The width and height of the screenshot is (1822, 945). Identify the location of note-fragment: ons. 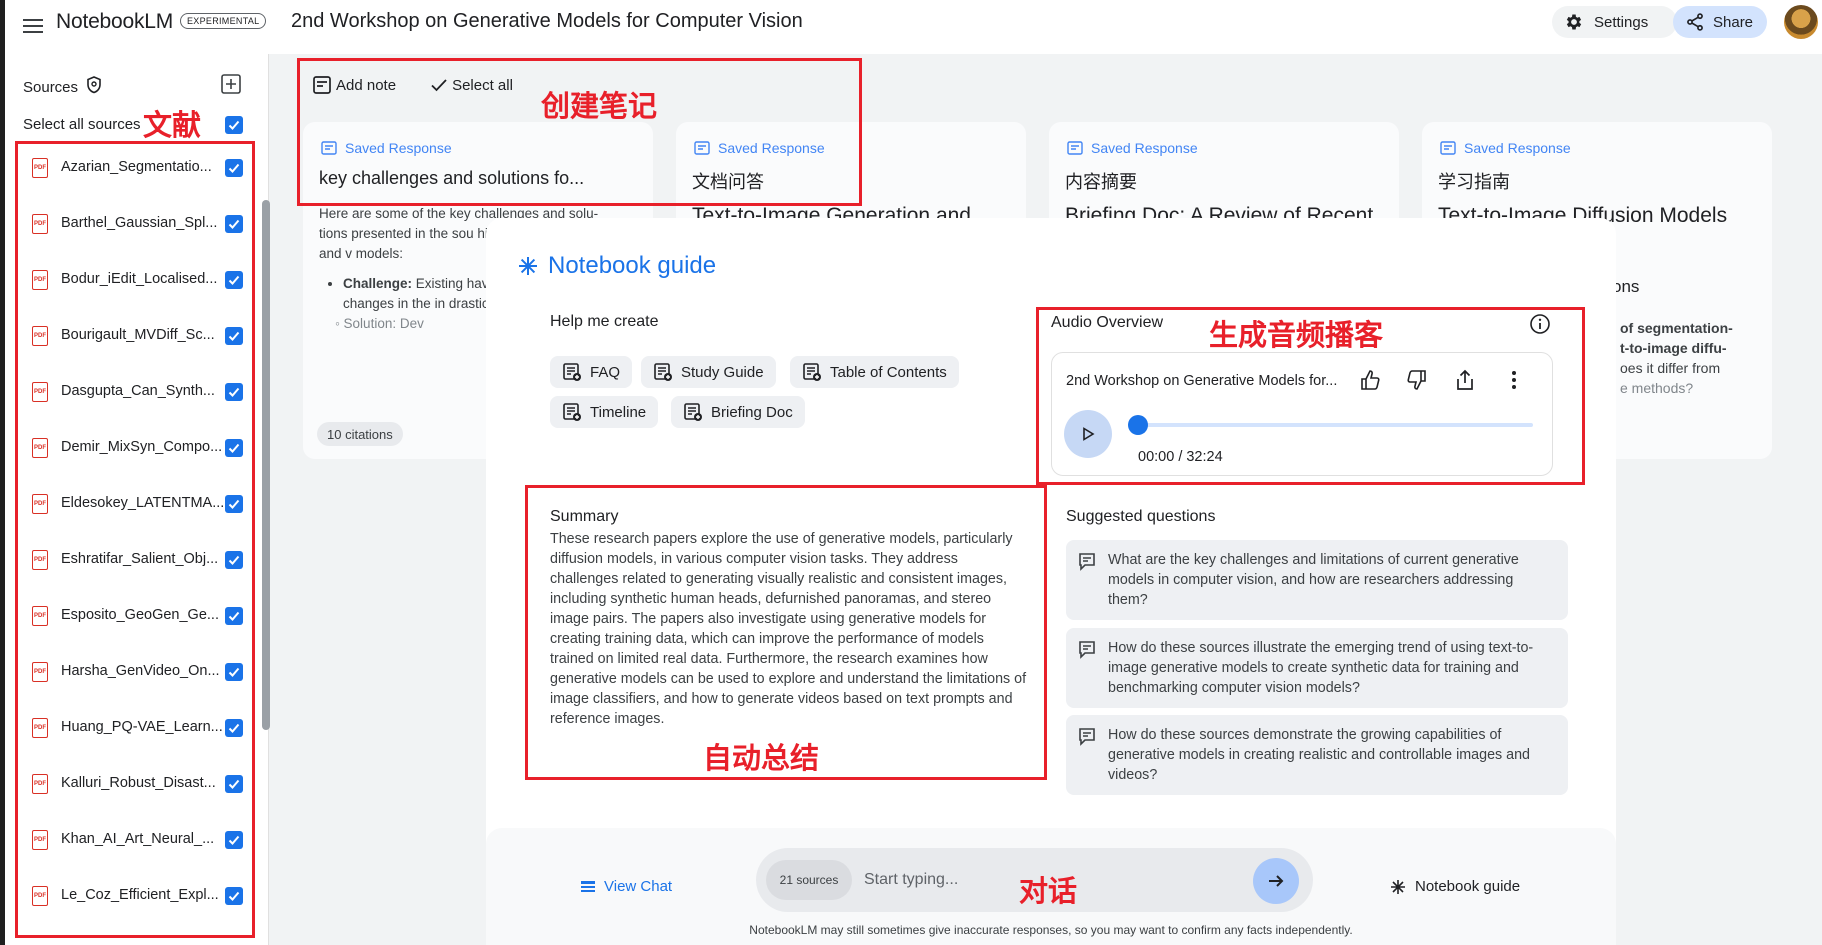
(1626, 286).